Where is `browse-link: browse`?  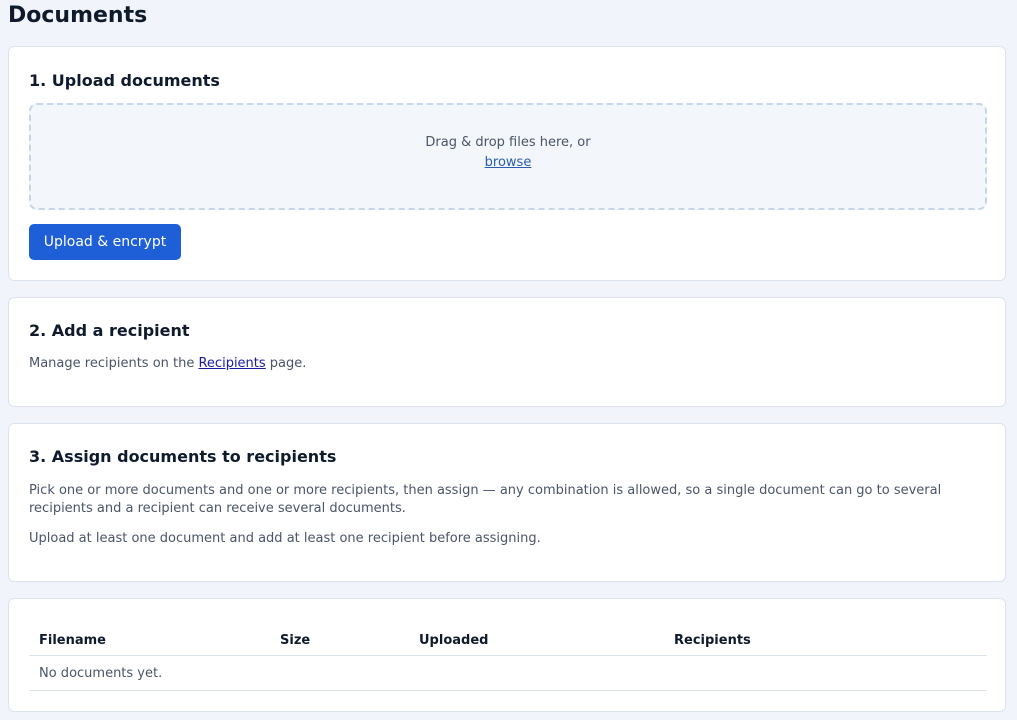 browse-link: browse is located at coordinates (508, 162).